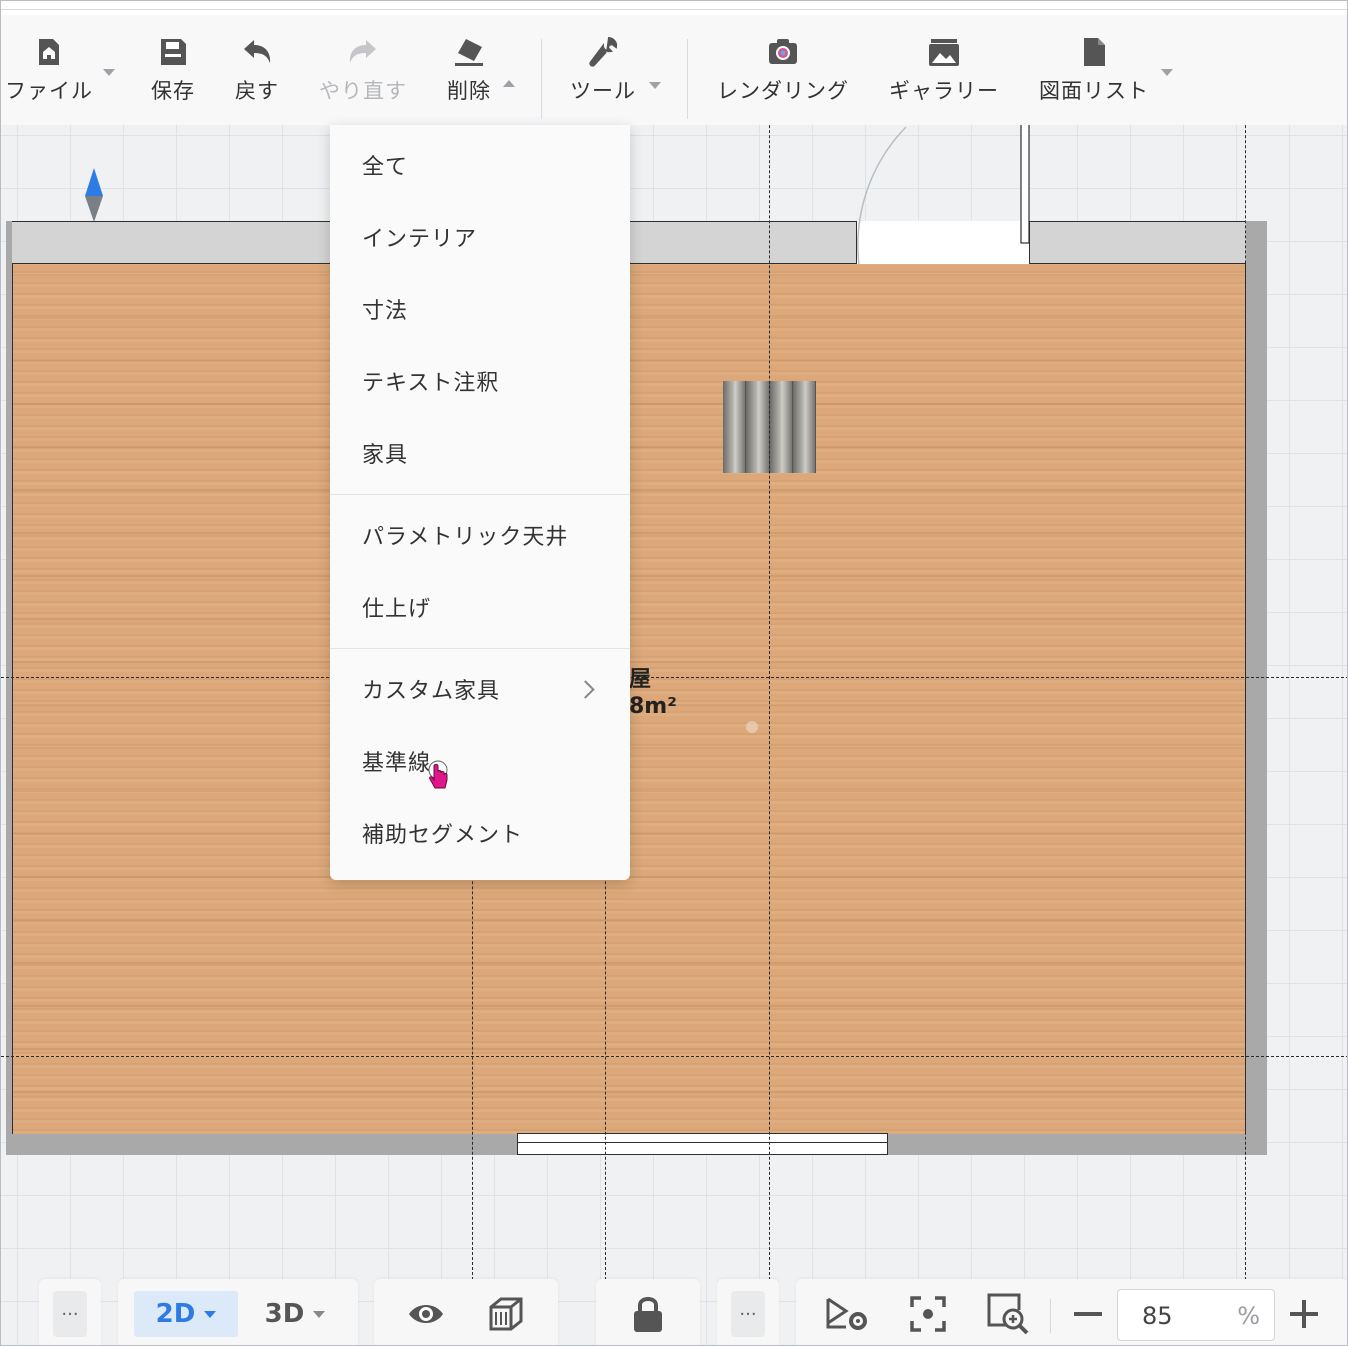 The height and width of the screenshot is (1346, 1348). What do you see at coordinates (109, 72) in the screenshot?
I see `file-dropdown-icon` at bounding box center [109, 72].